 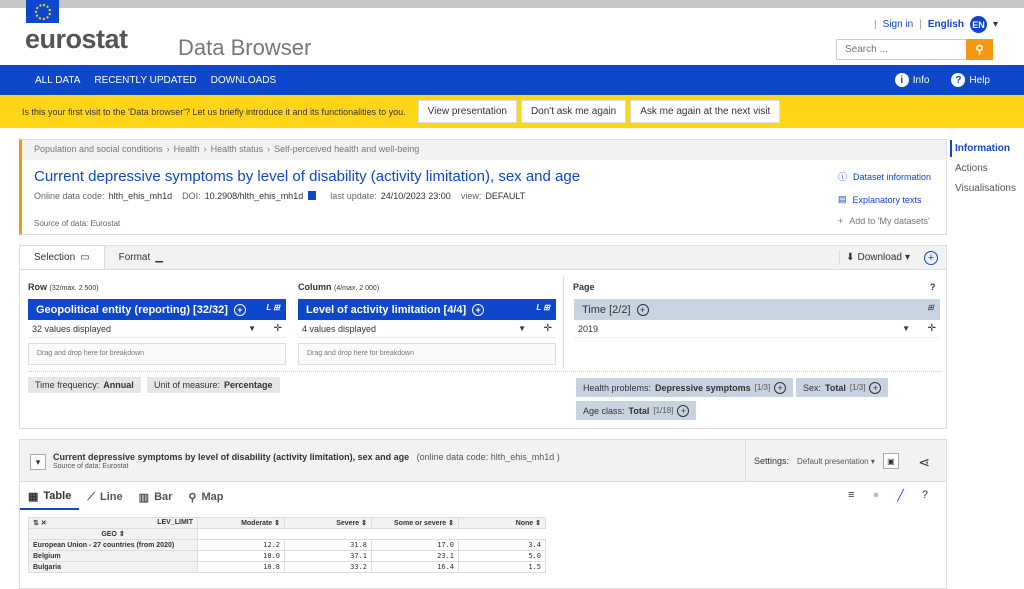 I want to click on lock-icon: ⊞, so click(x=930, y=307).